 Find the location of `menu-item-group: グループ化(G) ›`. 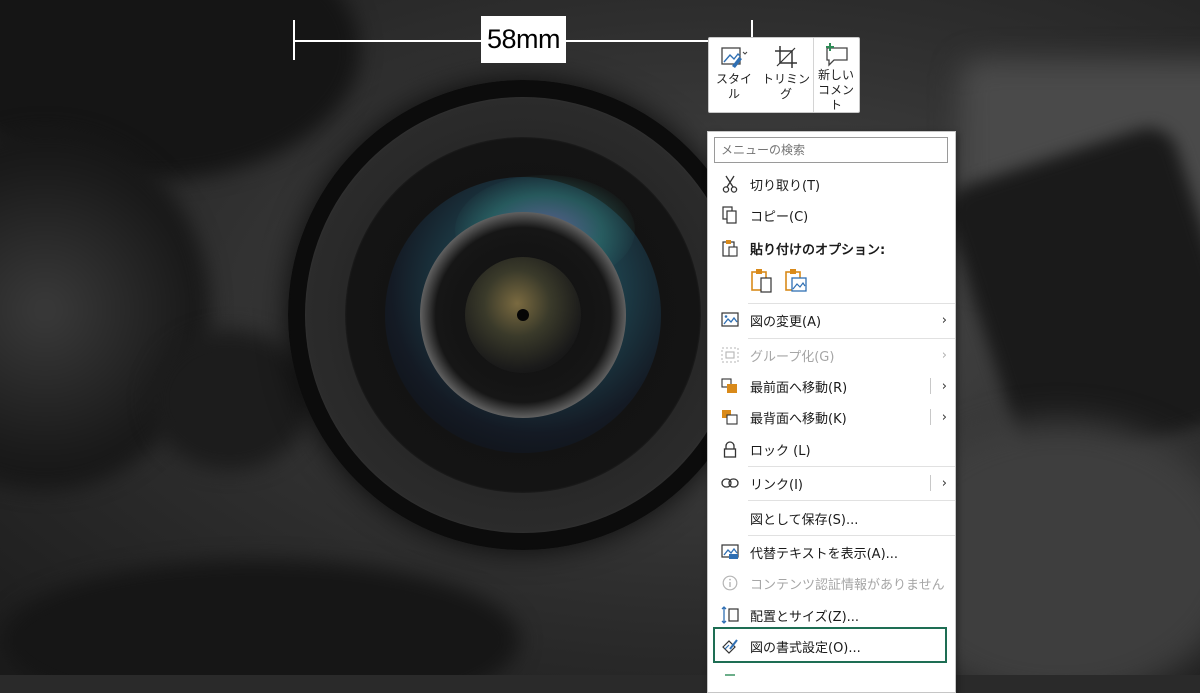

menu-item-group: グループ化(G) › is located at coordinates (831, 355).